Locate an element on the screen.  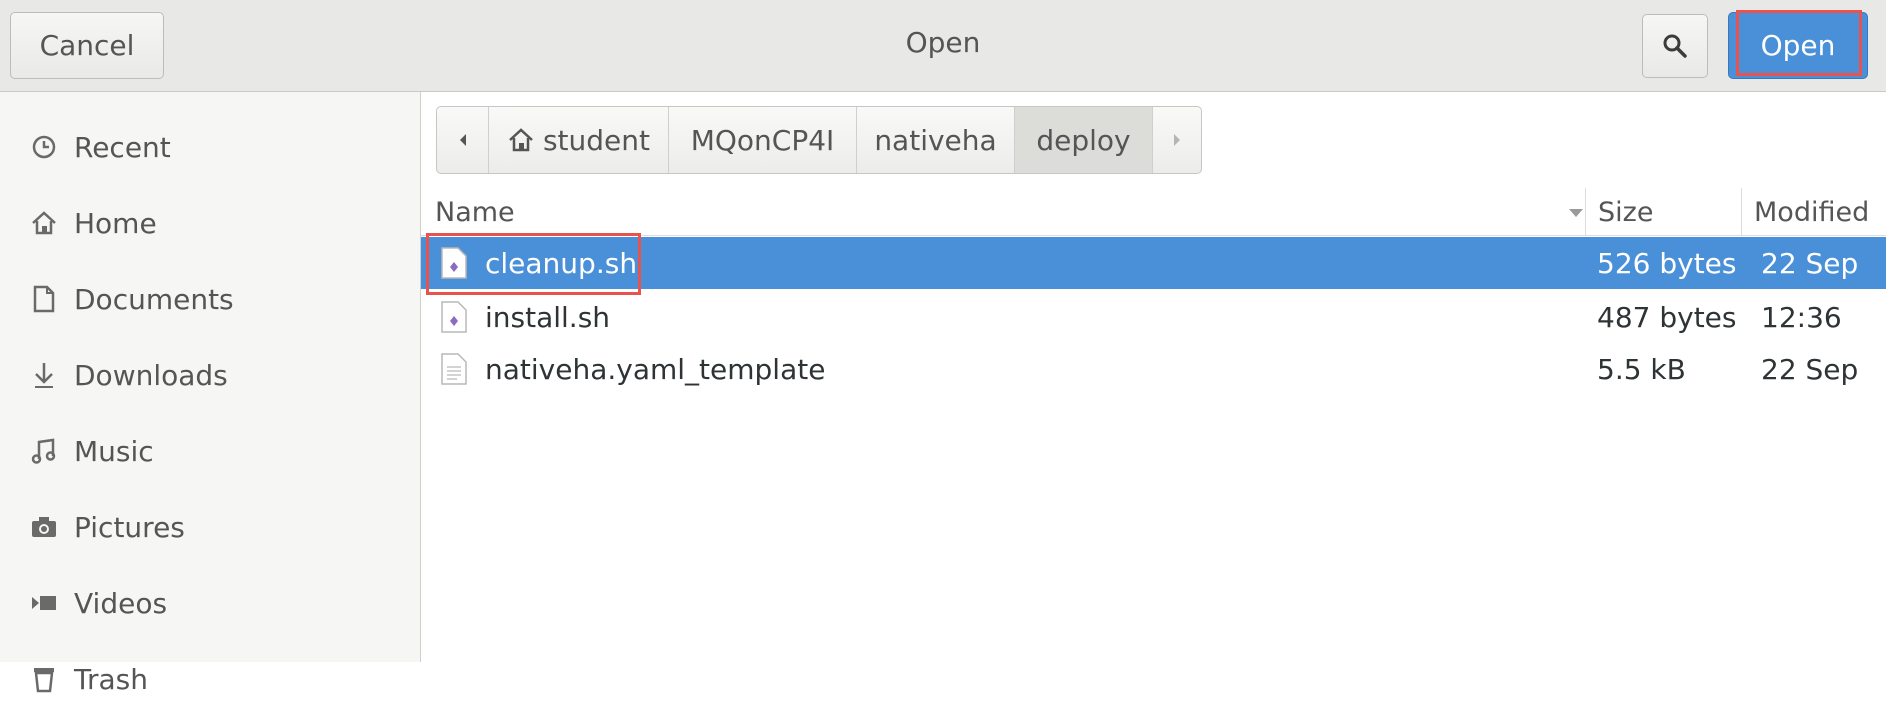
sidebar-item-documents: Documents is located at coordinates (210, 299).